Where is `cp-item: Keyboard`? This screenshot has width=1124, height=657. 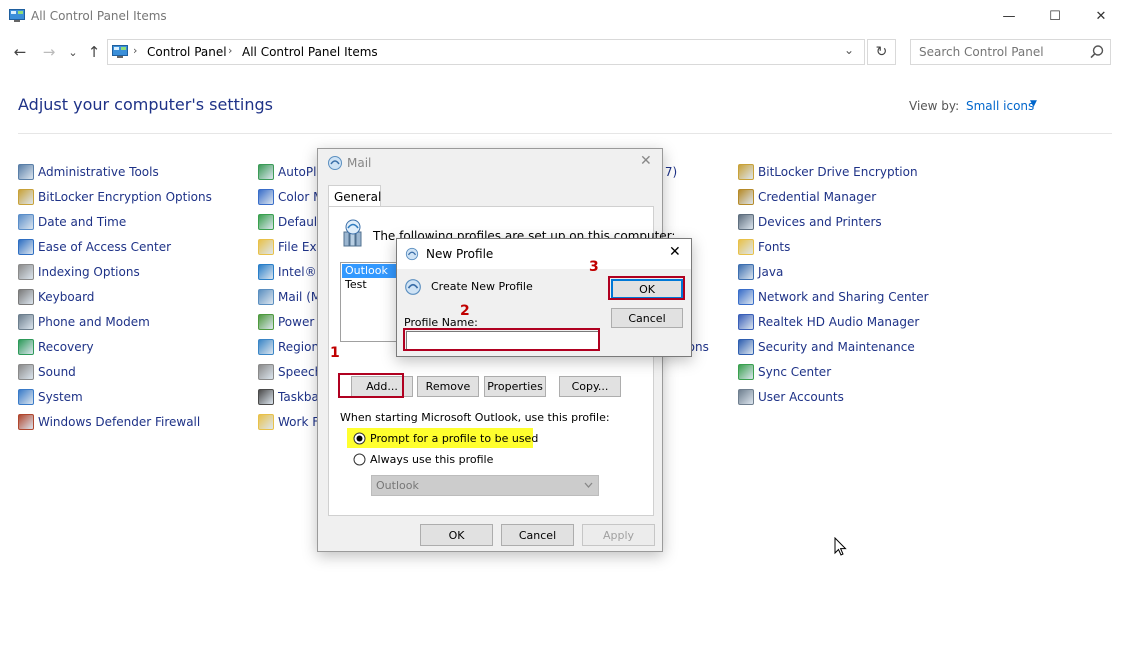 cp-item: Keyboard is located at coordinates (56, 297).